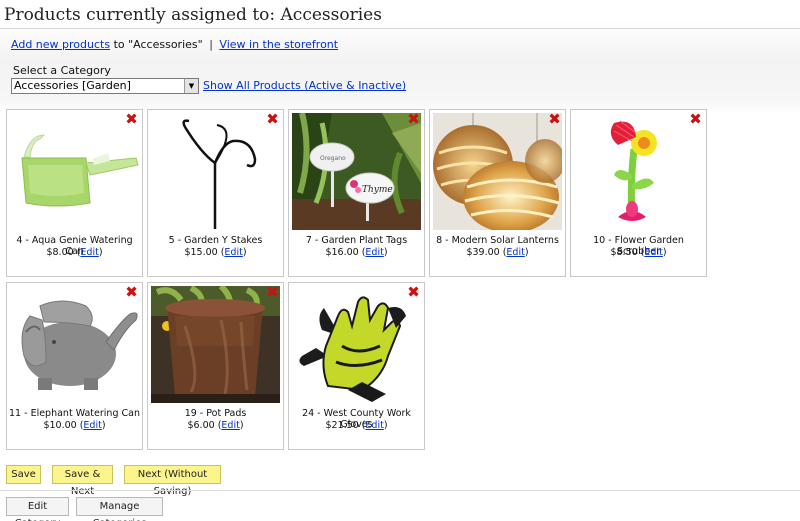 The image size is (800, 521). I want to click on product-tile: ✖ 19 - Pot Pads $6.00 (Edit), so click(215, 366).